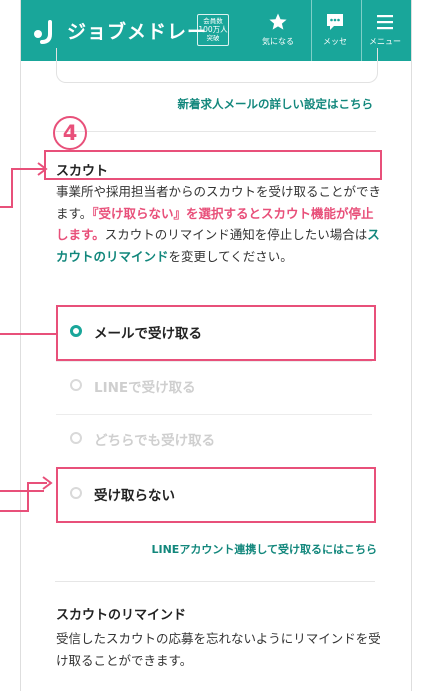 The image size is (430, 691). Describe the element at coordinates (217, 65) in the screenshot. I see `previous-card` at that location.